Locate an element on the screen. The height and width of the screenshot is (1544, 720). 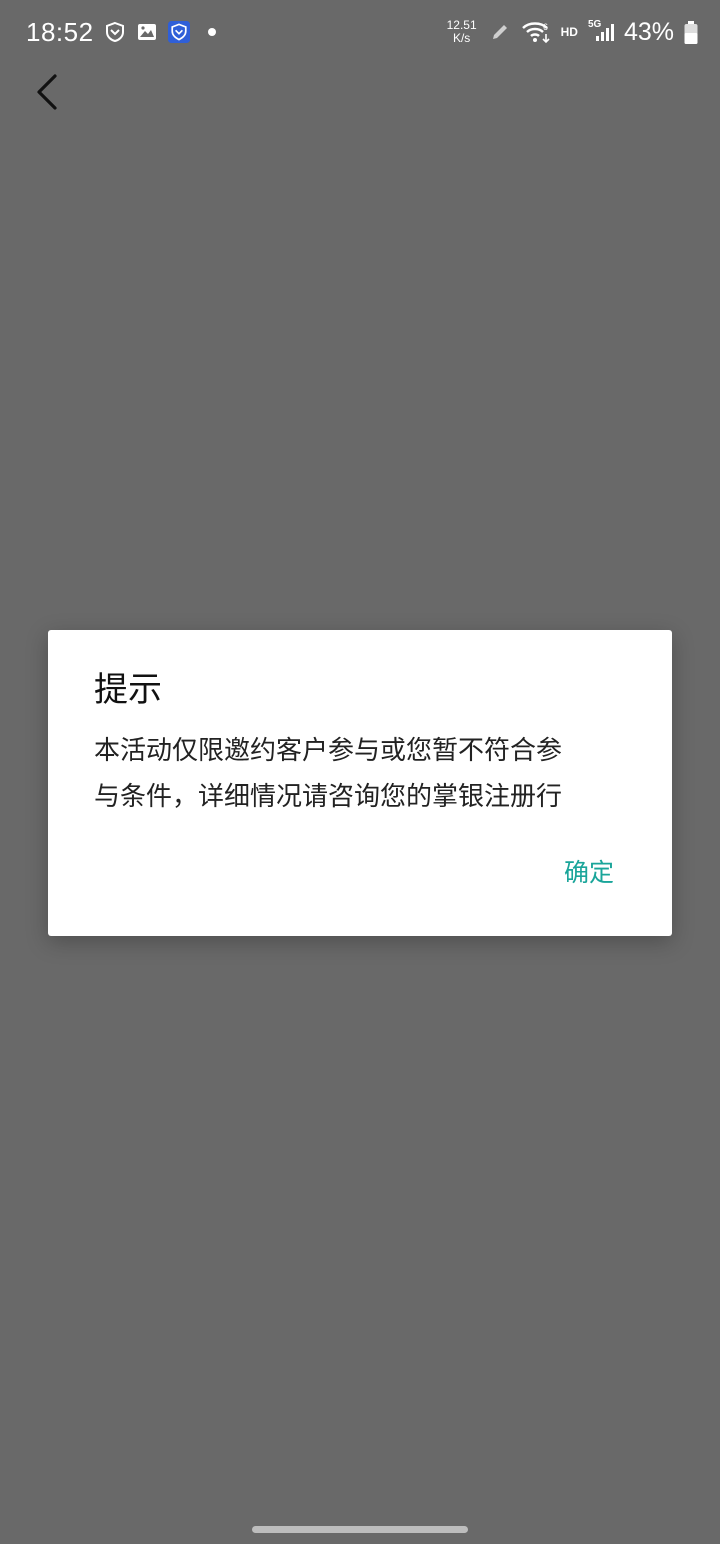
chevron-left-icon is located at coordinates (47, 92).